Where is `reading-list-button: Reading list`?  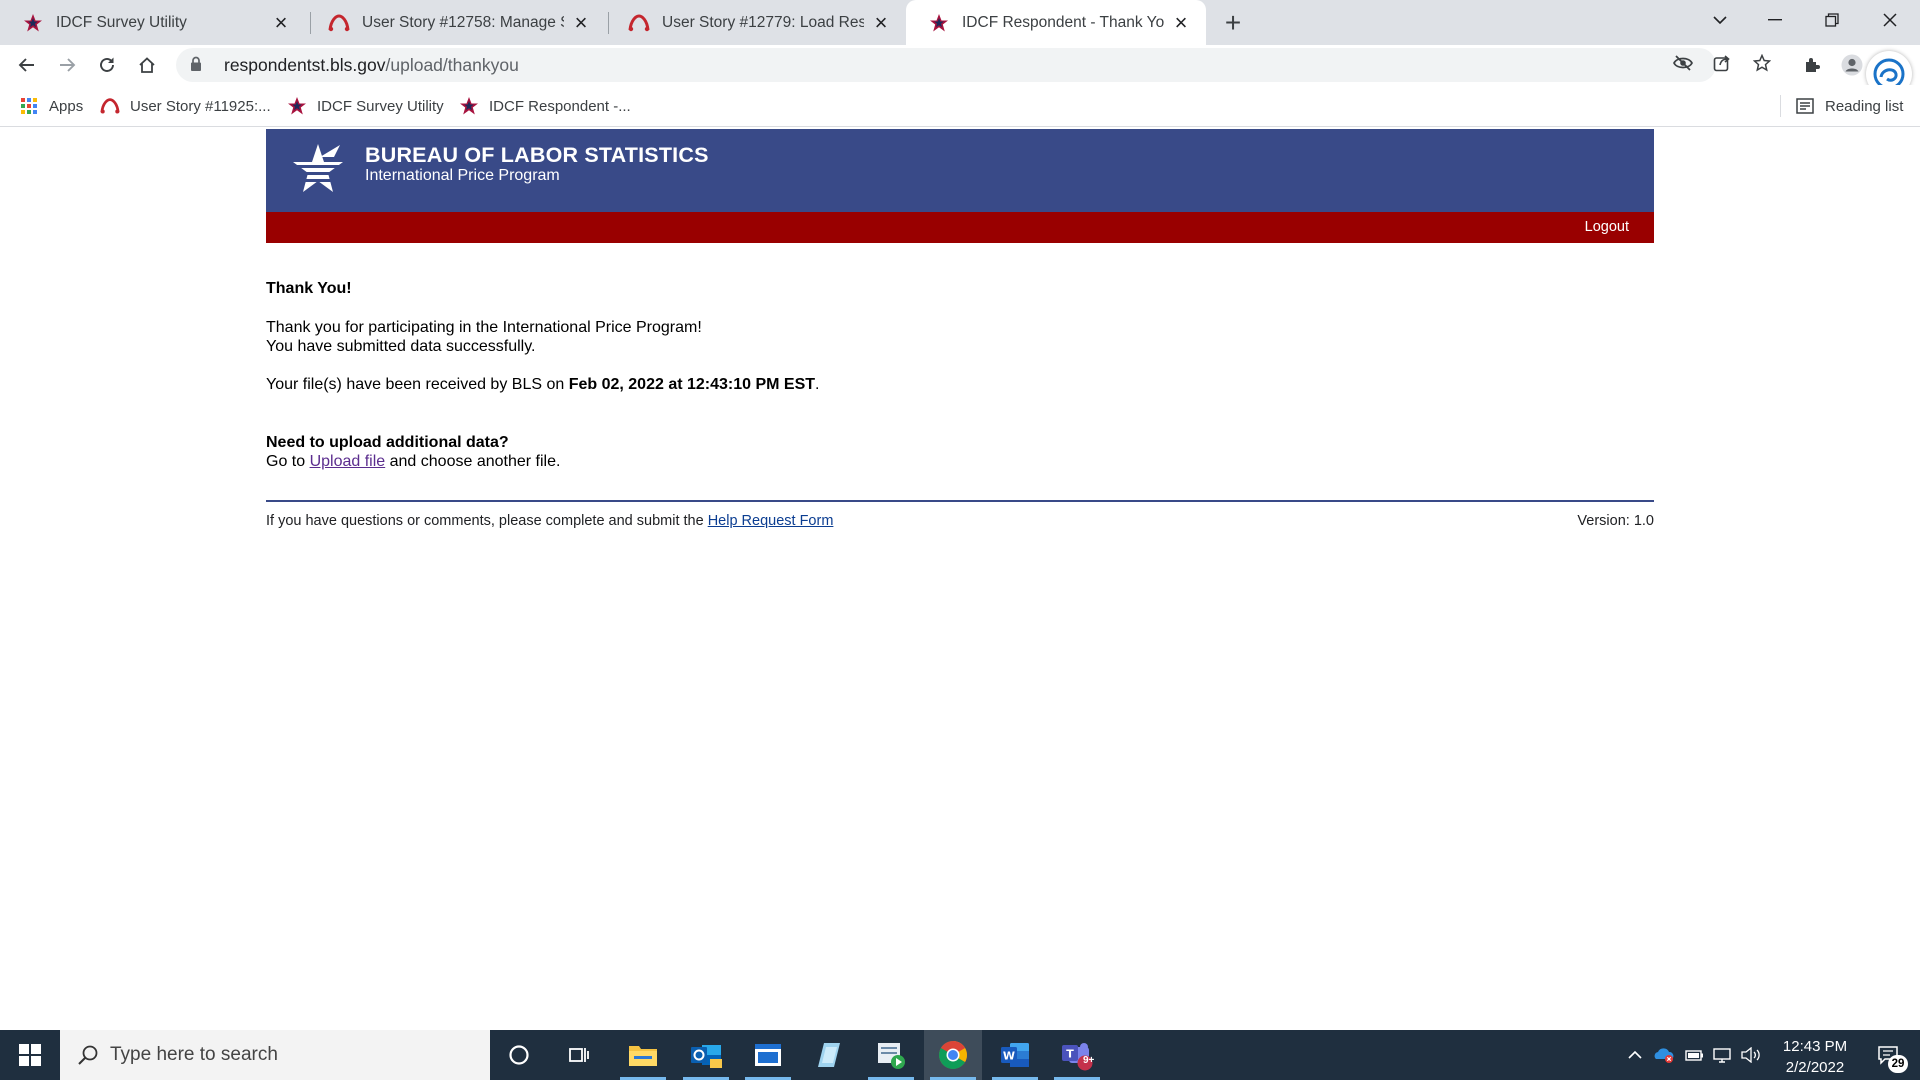 reading-list-button: Reading list is located at coordinates (1849, 106).